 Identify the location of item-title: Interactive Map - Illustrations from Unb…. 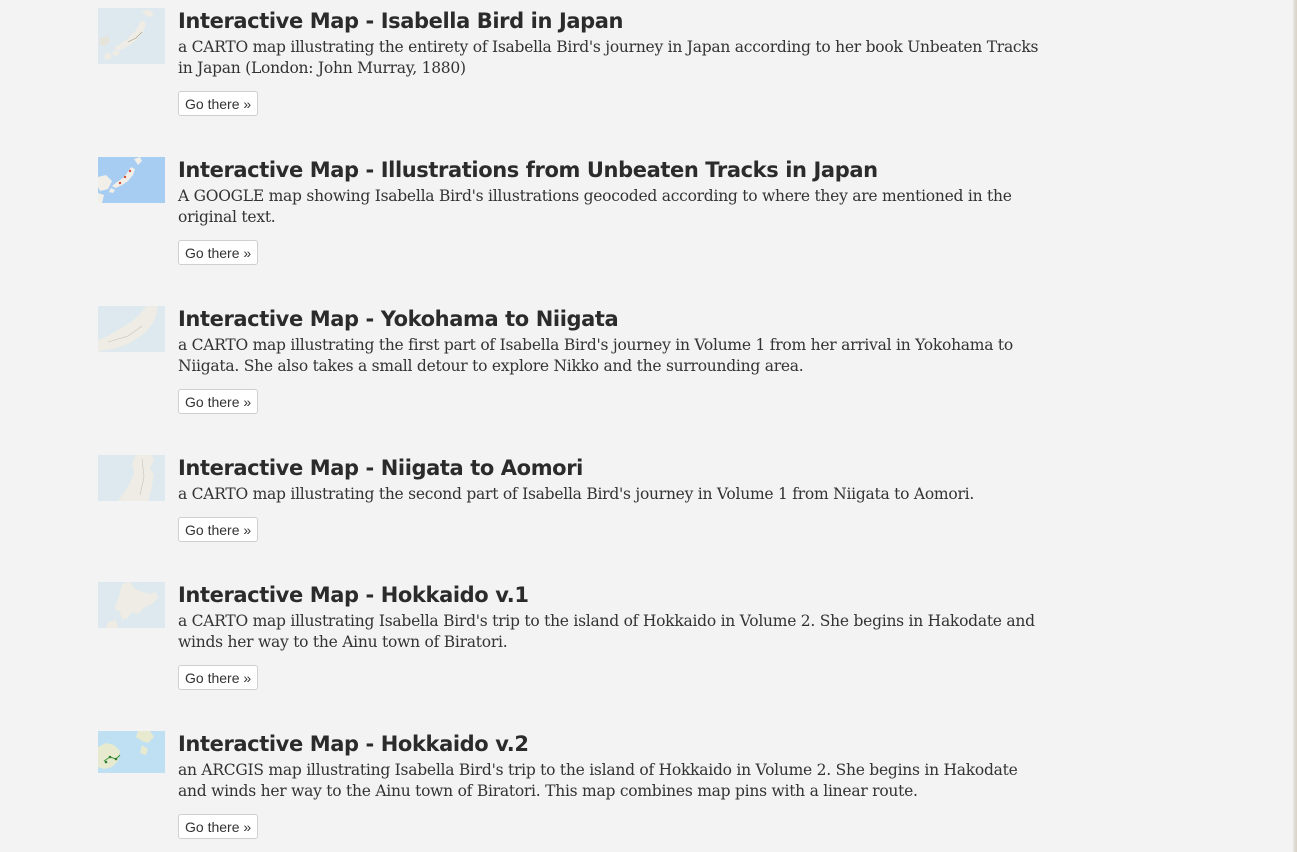
(528, 170).